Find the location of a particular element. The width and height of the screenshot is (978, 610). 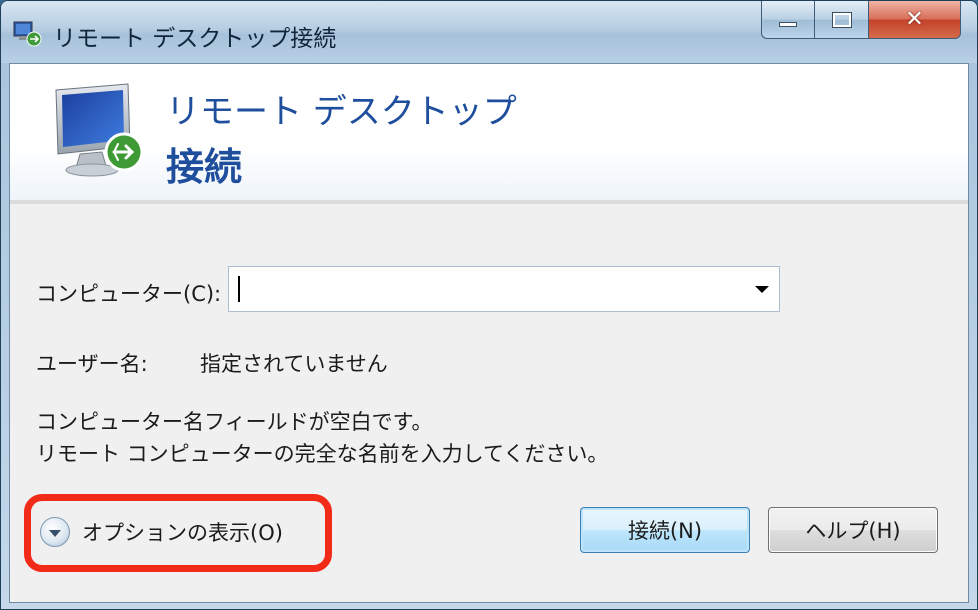

banner-title-line1: リモート デスクトップ is located at coordinates (341, 112).